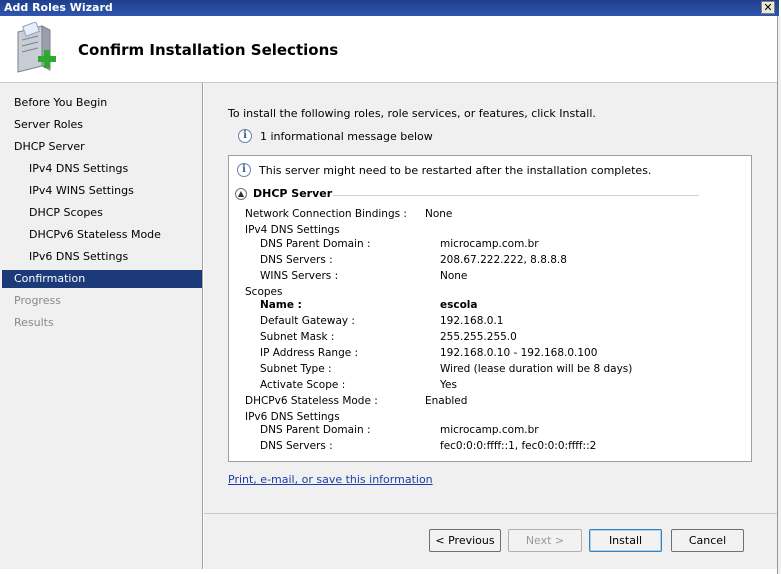 This screenshot has width=781, height=574. I want to click on sidebar-item-before-you-begin: Before You Begin, so click(103, 103).